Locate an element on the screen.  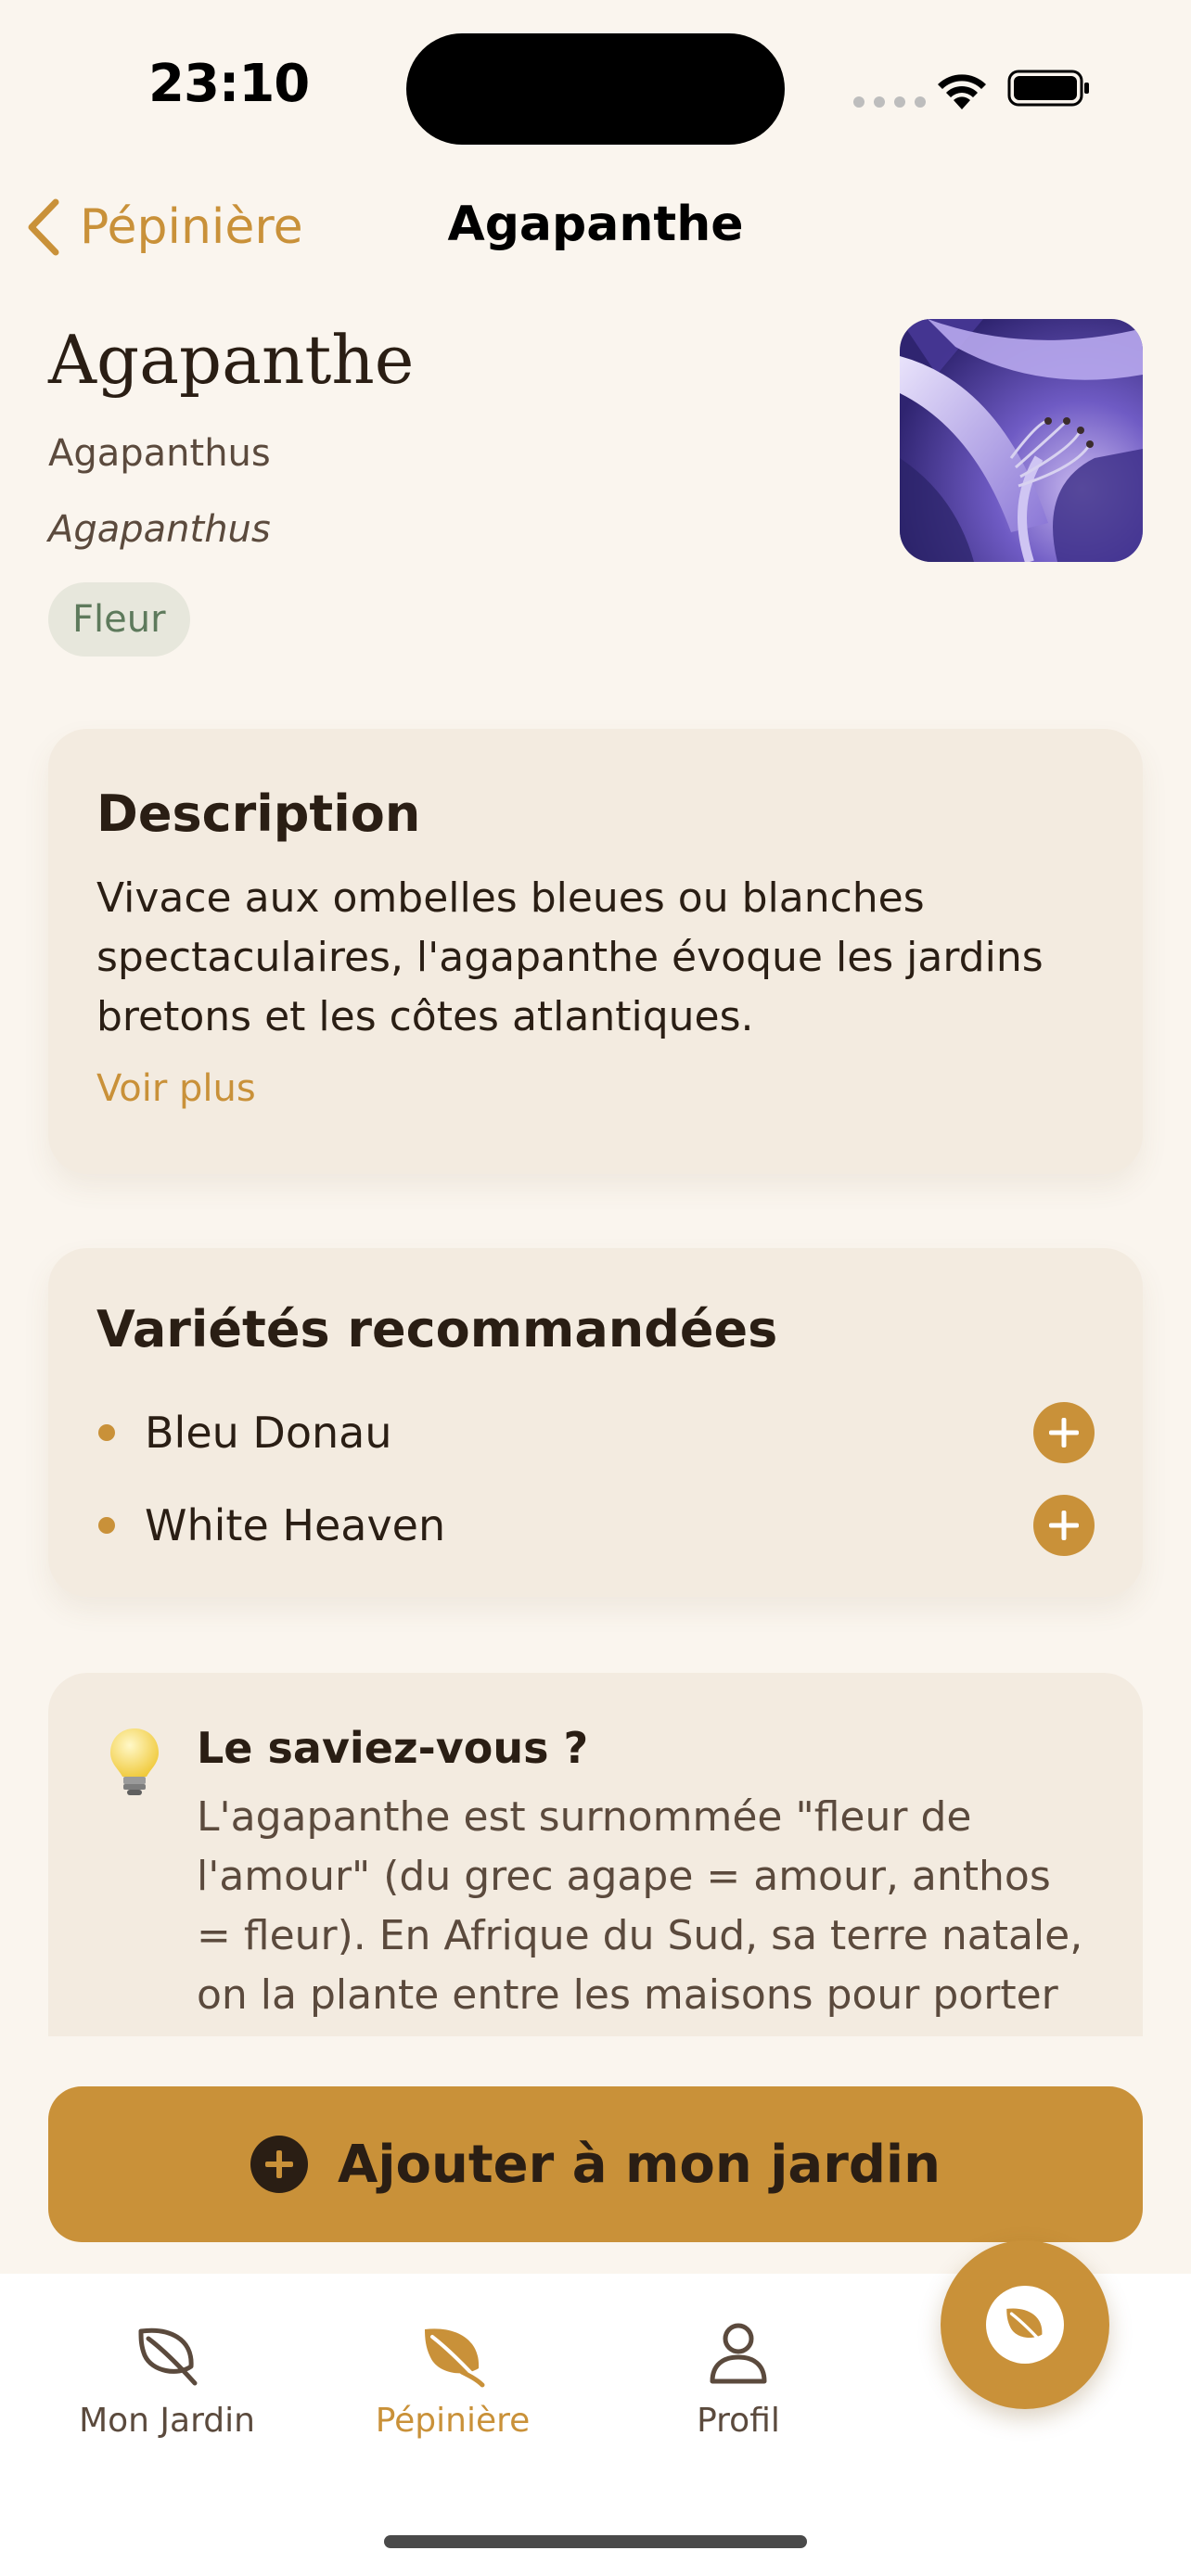
back-button: Pépinière is located at coordinates (164, 227).